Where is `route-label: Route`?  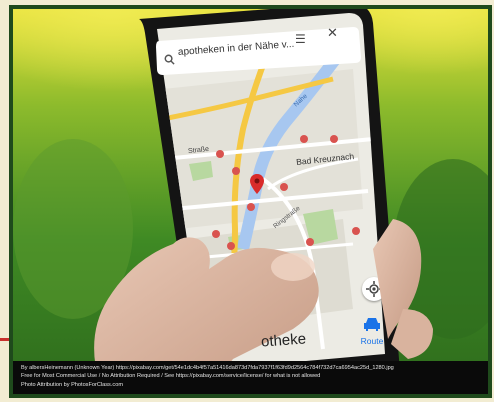
route-label: Route is located at coordinates (372, 341).